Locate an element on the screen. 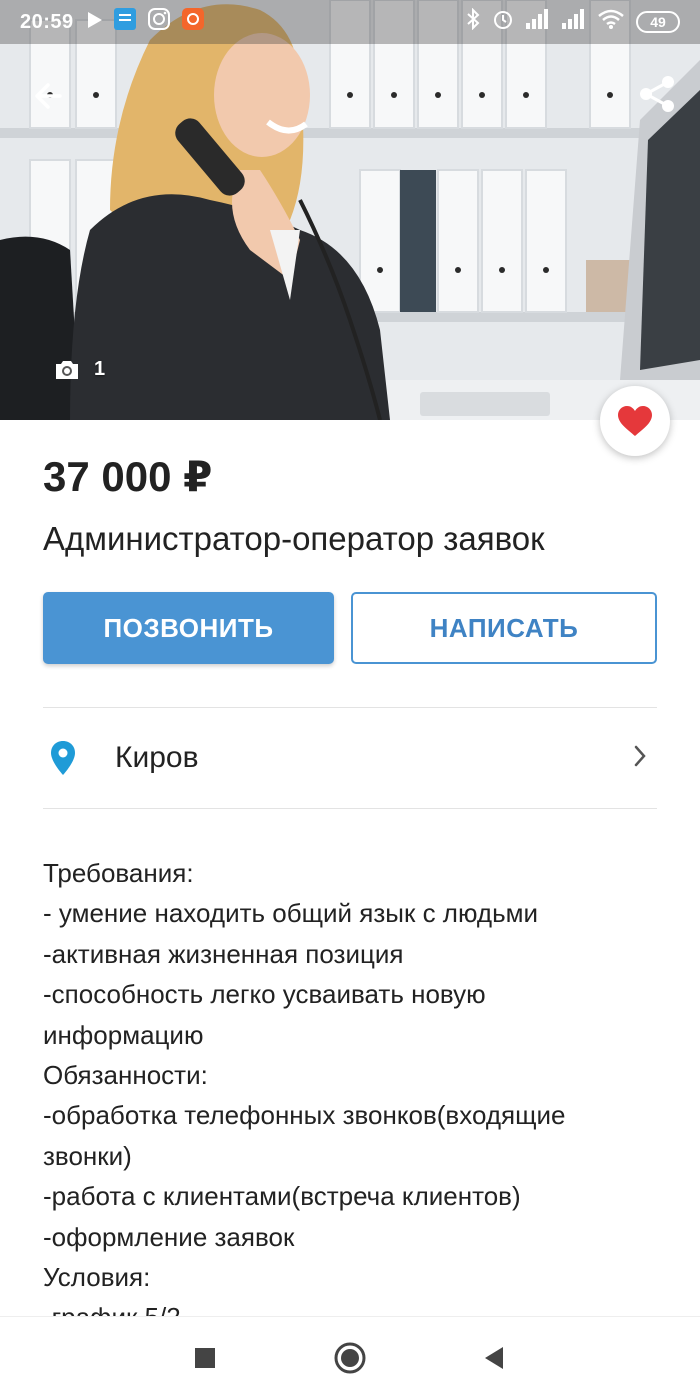 The height and width of the screenshot is (1400, 700). write-button: НАПИСАТЬ is located at coordinates (504, 628).